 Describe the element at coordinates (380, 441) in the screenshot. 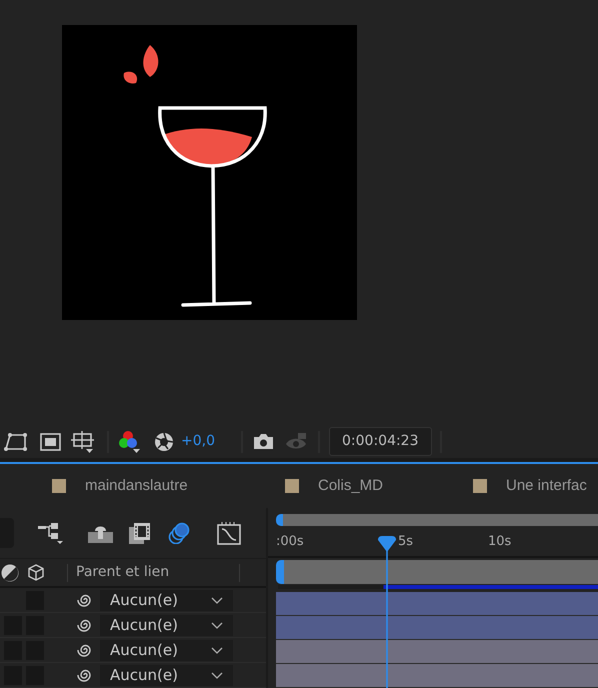

I see `timecode-field: 0:00:04:23` at that location.